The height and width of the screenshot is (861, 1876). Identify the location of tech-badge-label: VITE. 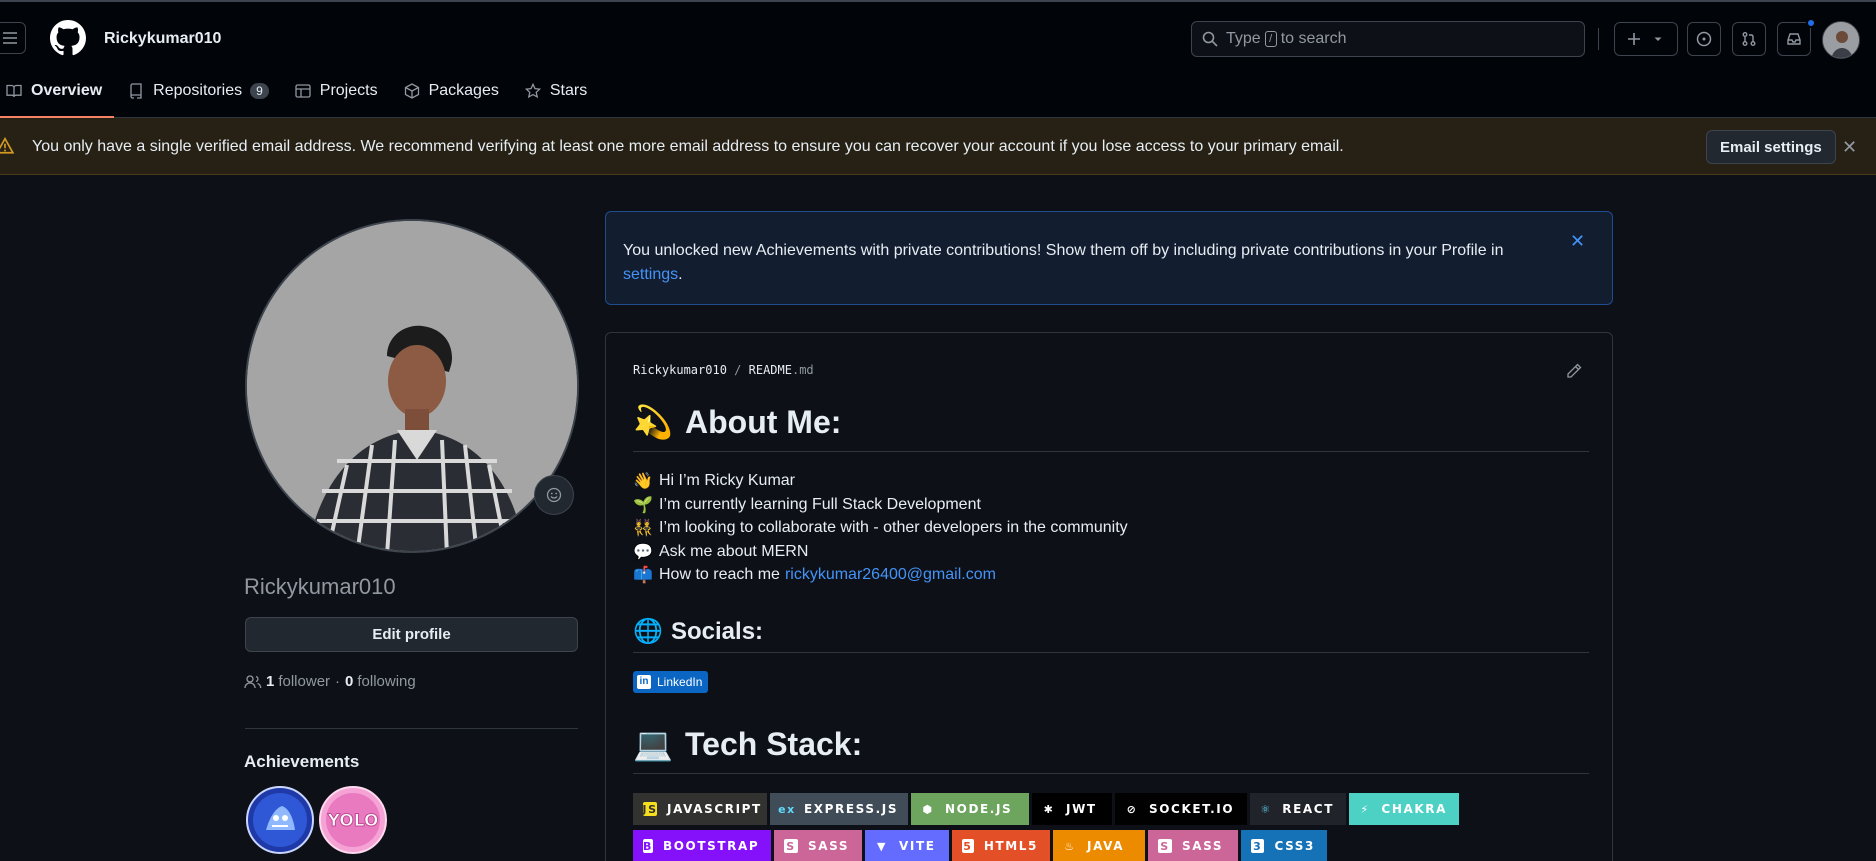
(917, 846).